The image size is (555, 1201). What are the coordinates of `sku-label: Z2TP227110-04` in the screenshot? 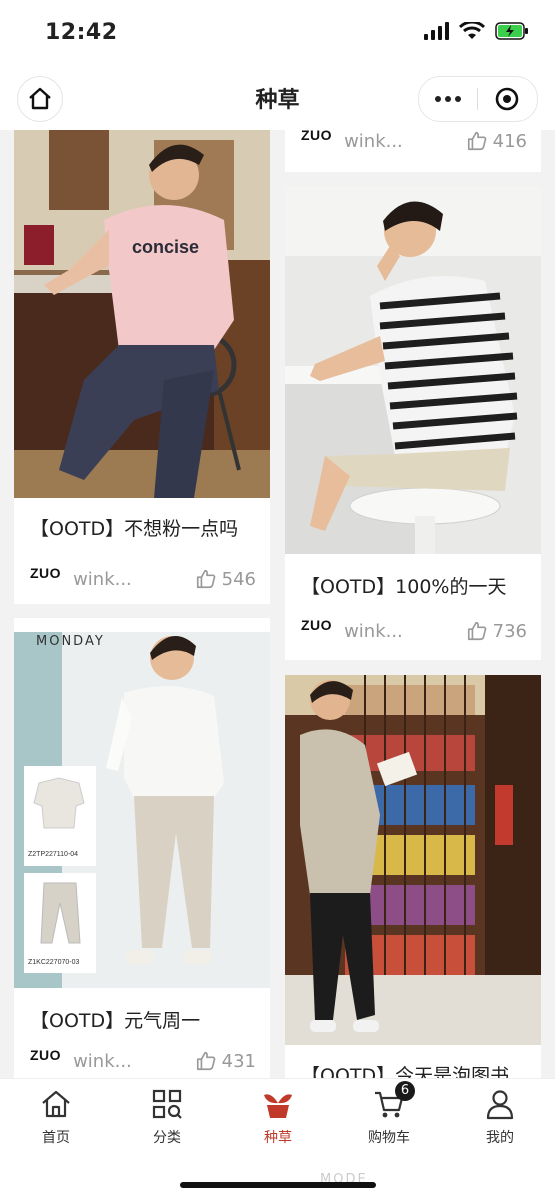 It's located at (53, 854).